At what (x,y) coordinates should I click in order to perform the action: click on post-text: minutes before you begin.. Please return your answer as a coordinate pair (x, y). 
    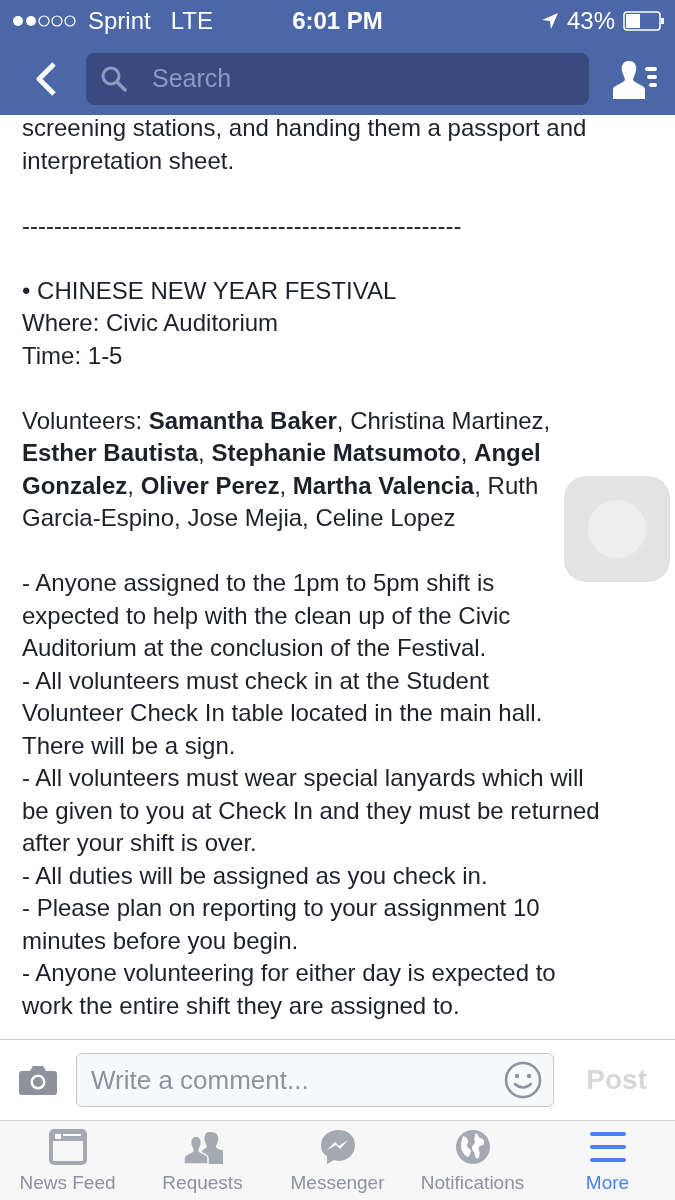
    Looking at the image, I should click on (161, 940).